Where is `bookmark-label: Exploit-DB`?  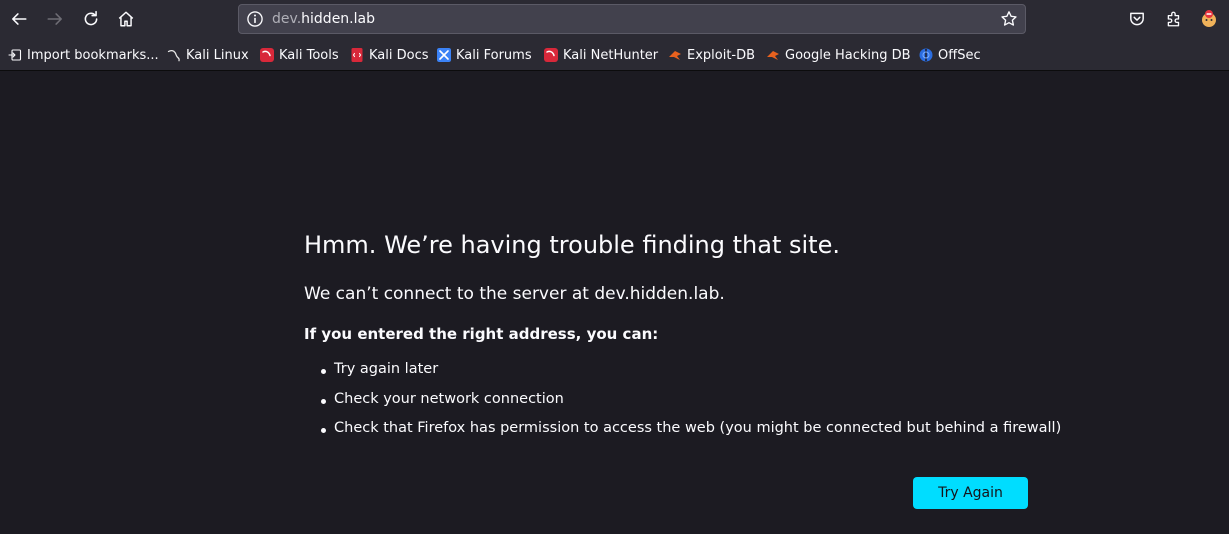 bookmark-label: Exploit-DB is located at coordinates (721, 55).